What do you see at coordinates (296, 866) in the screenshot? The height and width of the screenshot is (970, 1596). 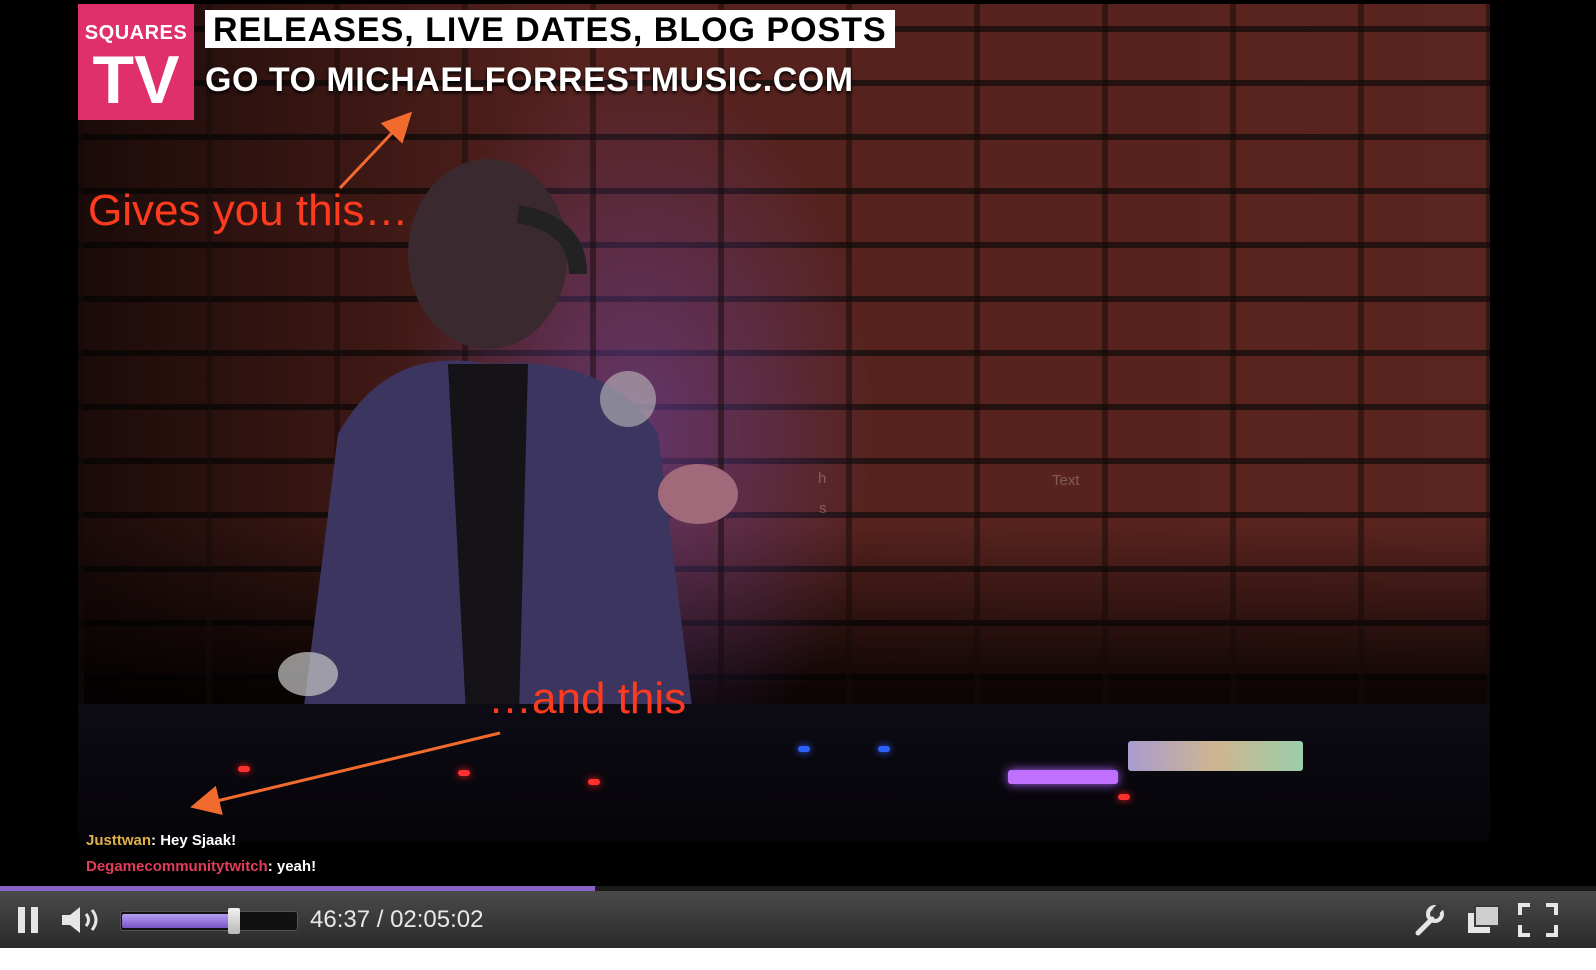 I see `chat-text: yeah!` at bounding box center [296, 866].